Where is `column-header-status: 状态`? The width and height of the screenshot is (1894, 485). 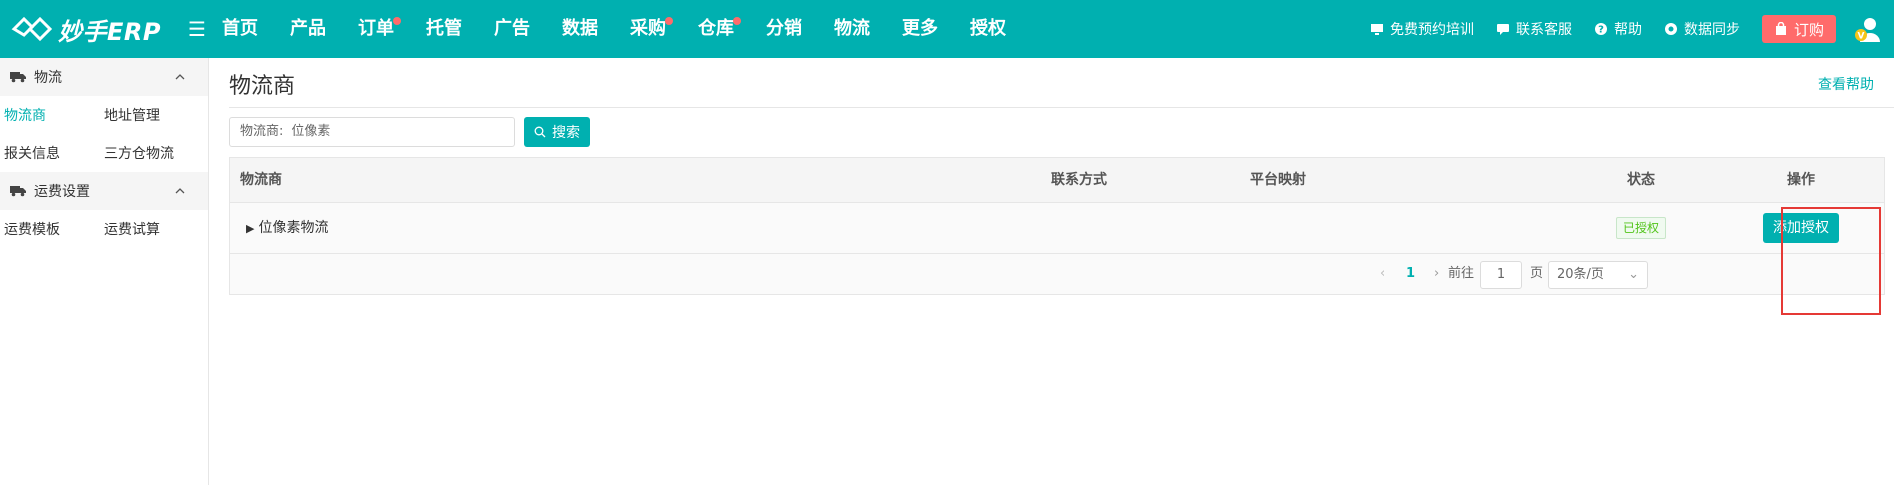 column-header-status: 状态 is located at coordinates (1641, 180).